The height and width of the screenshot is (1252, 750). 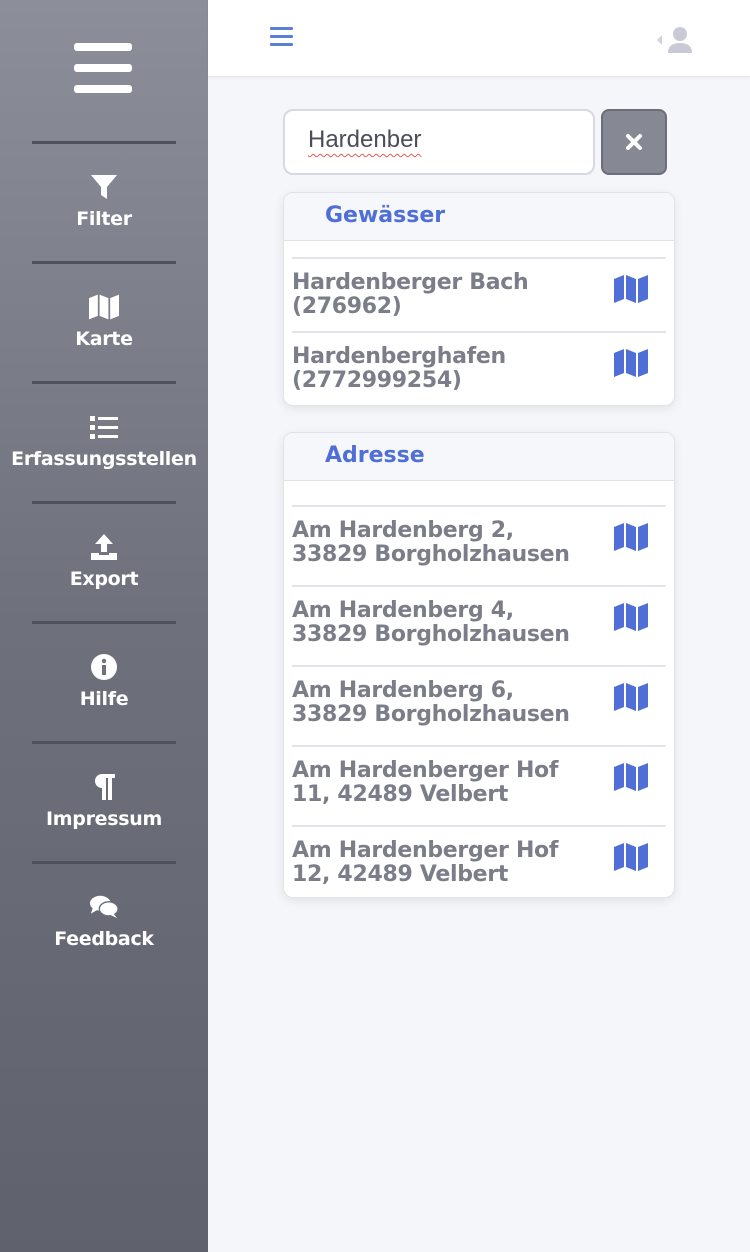 What do you see at coordinates (425, 782) in the screenshot?
I see `result-label: Am Hardenberger Hof 11, 42489 Velbert` at bounding box center [425, 782].